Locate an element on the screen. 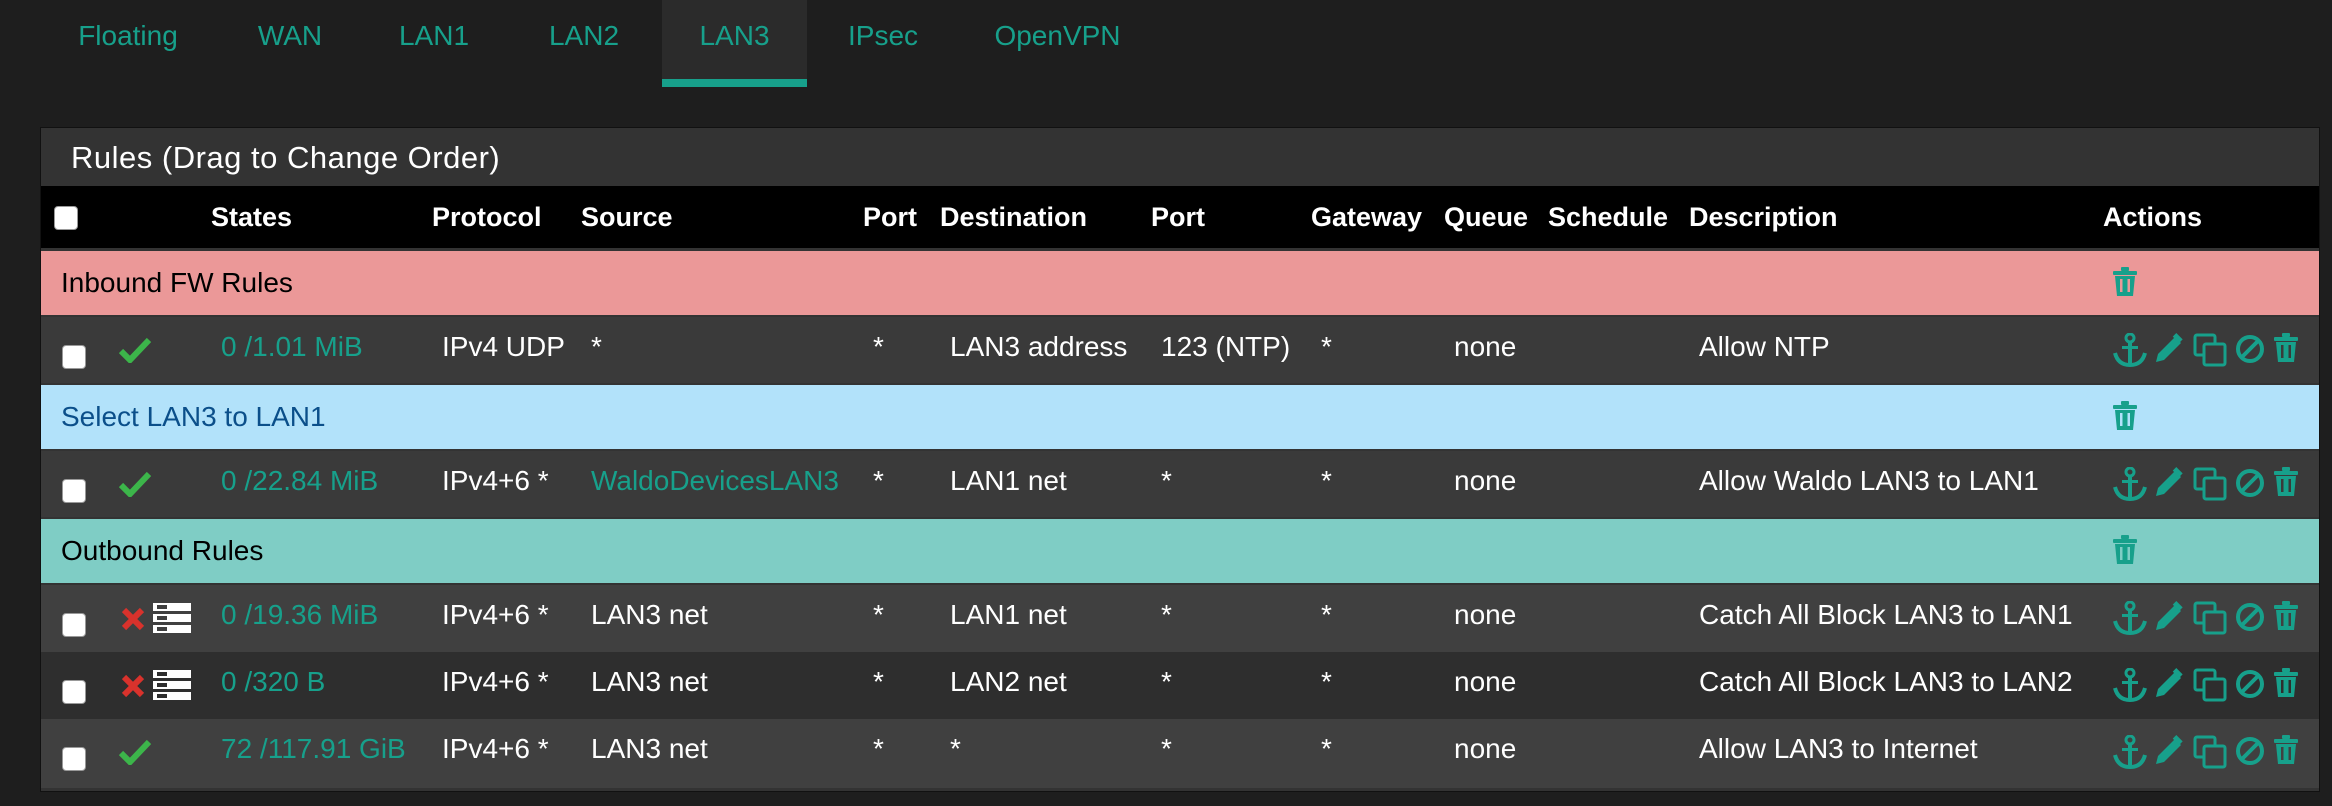  col-actions: Actions is located at coordinates (2153, 217).